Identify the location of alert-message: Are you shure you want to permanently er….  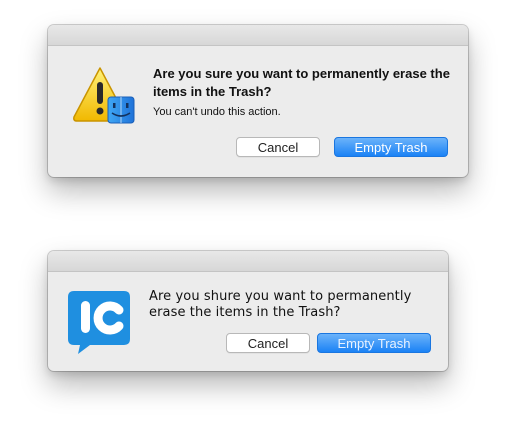
(280, 304).